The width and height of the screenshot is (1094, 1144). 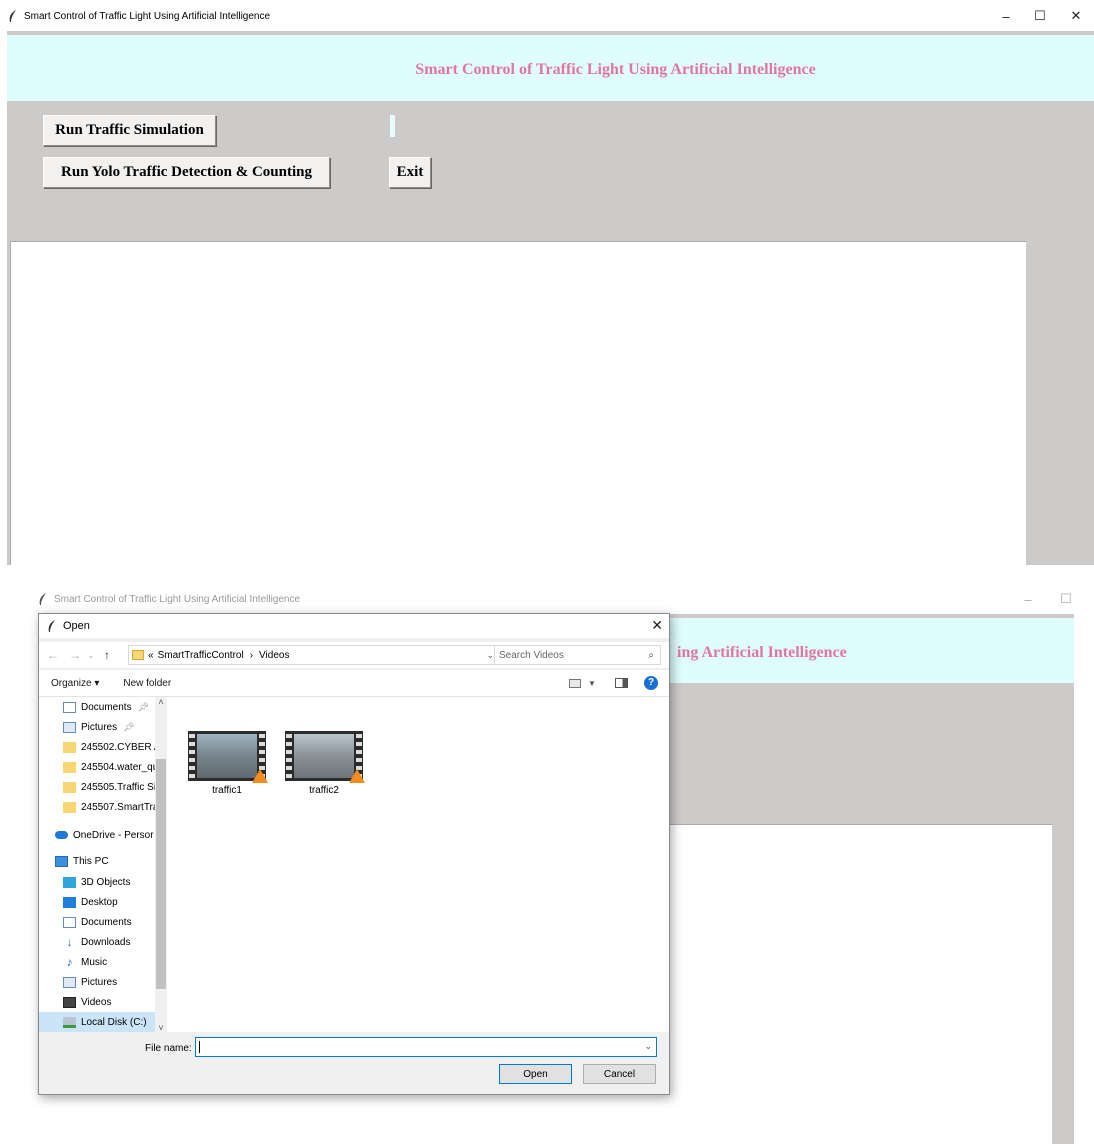 What do you see at coordinates (274, 655) in the screenshot?
I see `breadcrumb-subfolder: Videos` at bounding box center [274, 655].